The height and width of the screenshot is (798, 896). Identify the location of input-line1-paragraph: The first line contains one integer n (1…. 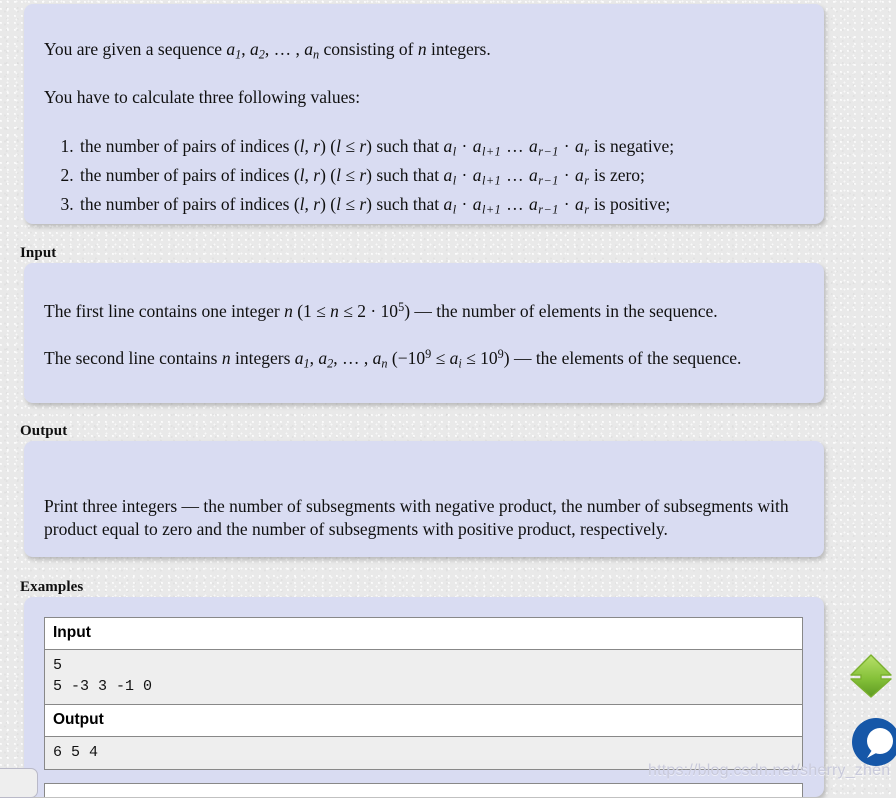
(424, 311).